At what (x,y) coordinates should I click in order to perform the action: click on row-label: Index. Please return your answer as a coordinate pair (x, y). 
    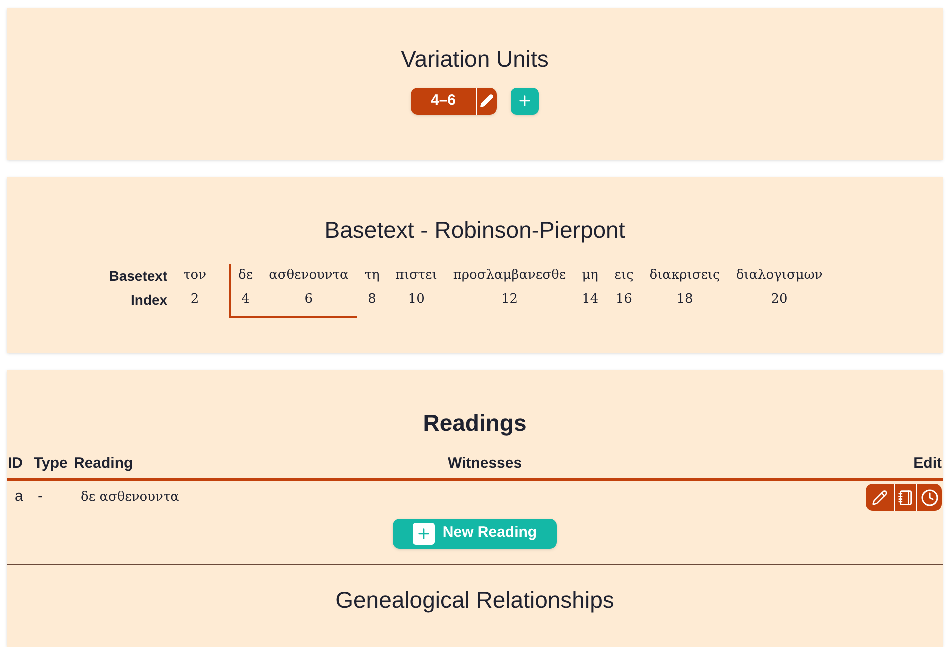
    Looking at the image, I should click on (149, 300).